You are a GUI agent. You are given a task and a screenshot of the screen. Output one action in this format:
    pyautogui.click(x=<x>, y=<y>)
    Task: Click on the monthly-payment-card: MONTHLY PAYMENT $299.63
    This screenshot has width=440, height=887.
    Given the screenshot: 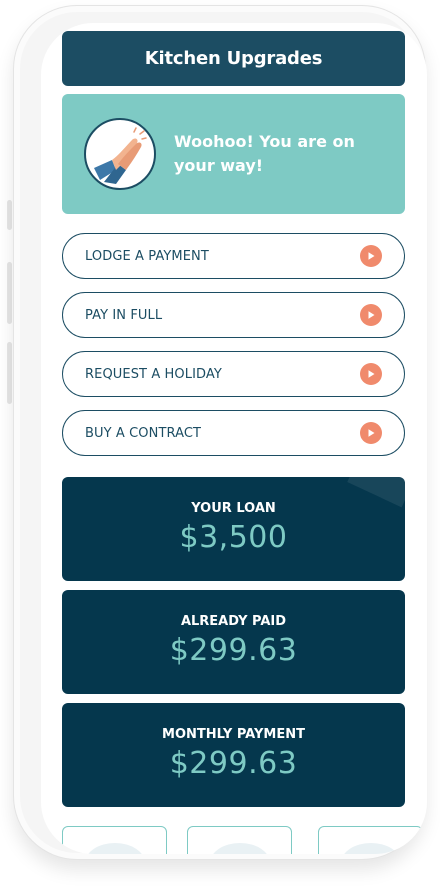 What is the action you would take?
    pyautogui.click(x=233, y=755)
    